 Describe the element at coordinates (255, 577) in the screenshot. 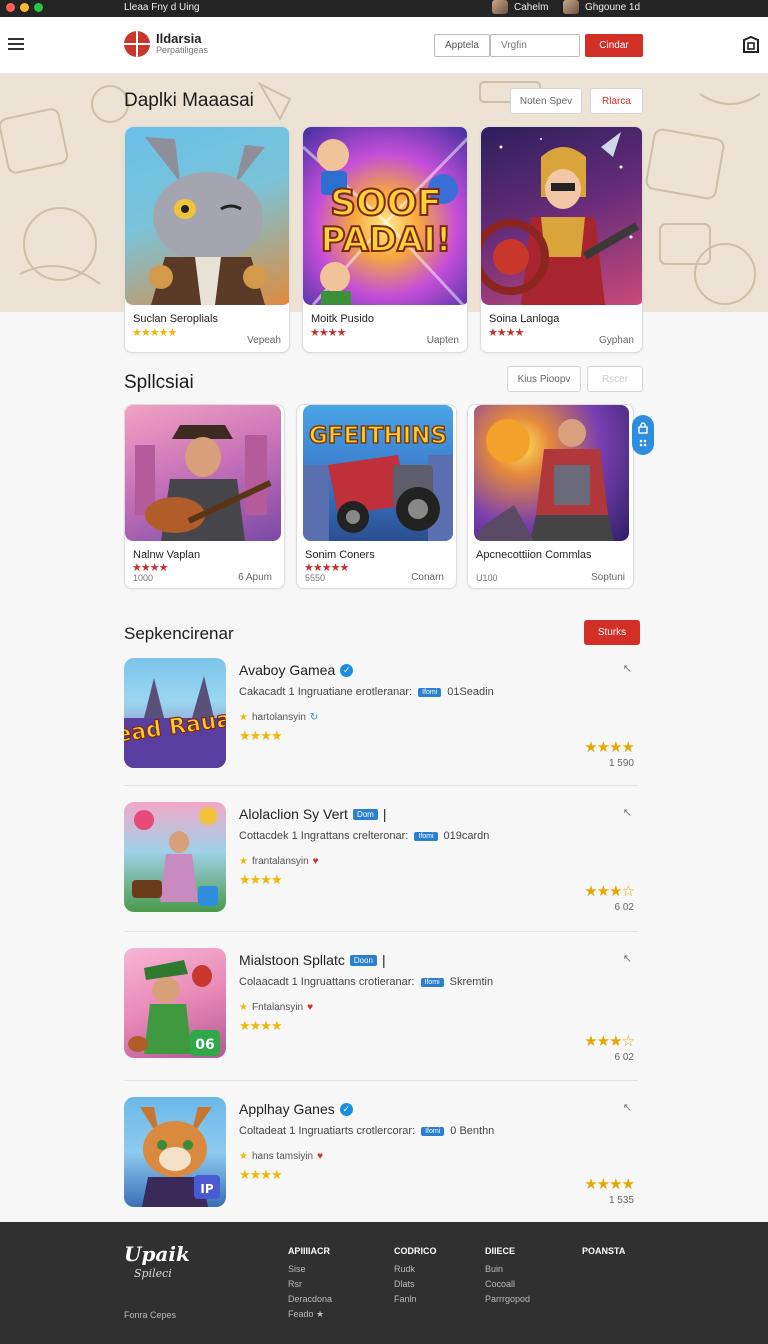

I see `card-meta: 6 Apum` at that location.